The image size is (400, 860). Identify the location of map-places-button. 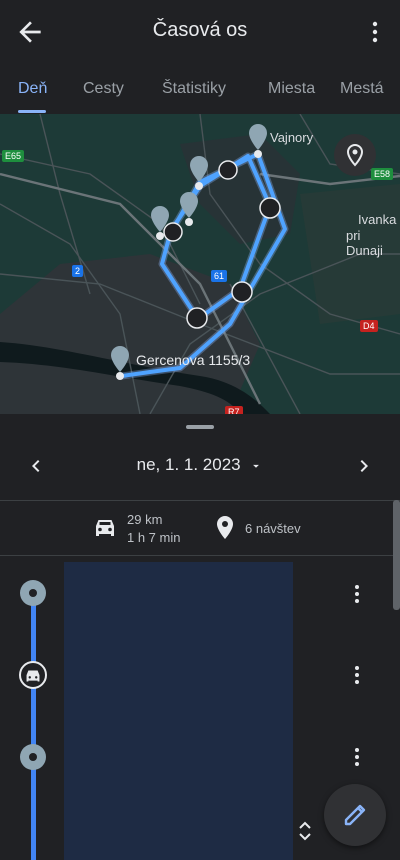
(355, 155).